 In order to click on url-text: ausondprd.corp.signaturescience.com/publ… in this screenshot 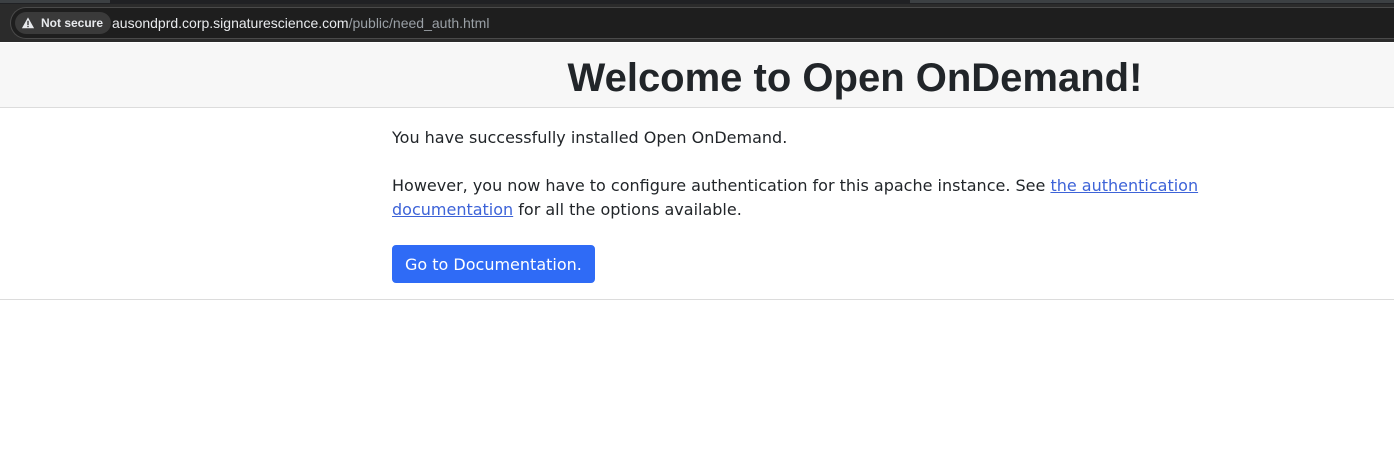, I will do `click(300, 23)`.